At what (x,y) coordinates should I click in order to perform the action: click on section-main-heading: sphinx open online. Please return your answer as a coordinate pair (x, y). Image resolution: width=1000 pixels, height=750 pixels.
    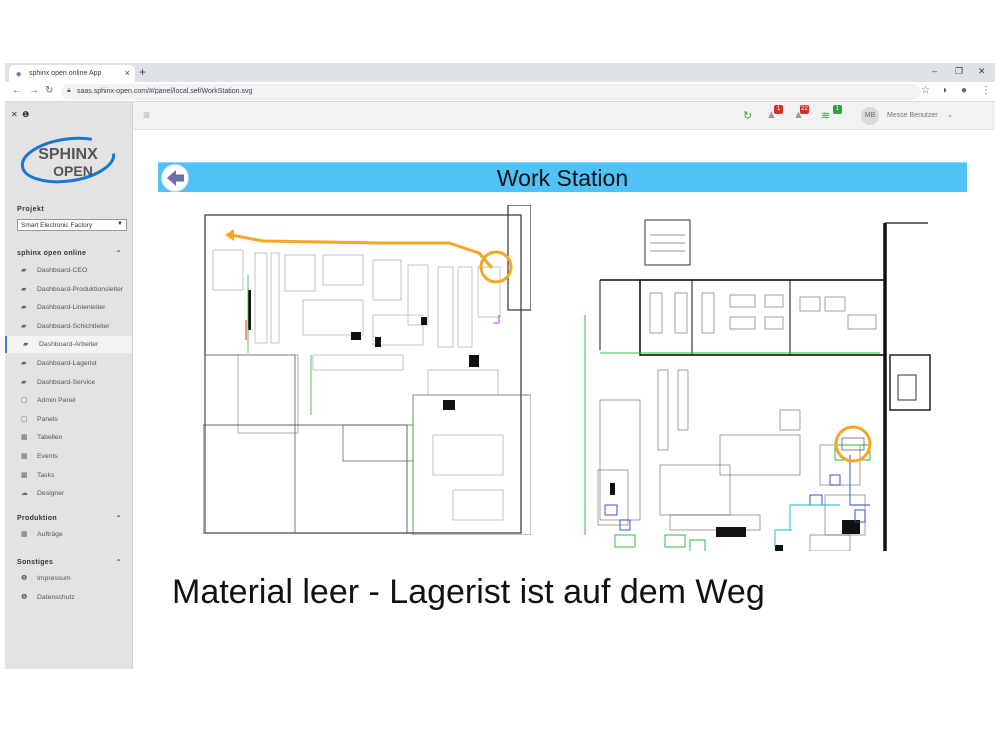
    Looking at the image, I should click on (51, 253).